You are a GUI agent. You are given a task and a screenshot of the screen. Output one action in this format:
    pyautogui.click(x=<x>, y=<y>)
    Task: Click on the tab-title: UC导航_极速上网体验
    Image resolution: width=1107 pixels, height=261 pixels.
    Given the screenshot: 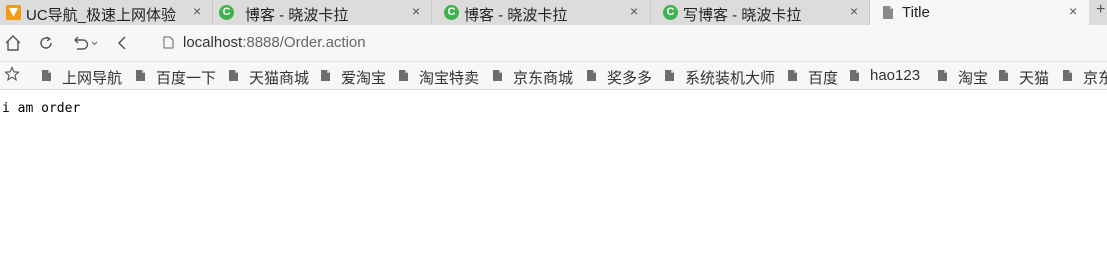 What is the action you would take?
    pyautogui.click(x=101, y=15)
    